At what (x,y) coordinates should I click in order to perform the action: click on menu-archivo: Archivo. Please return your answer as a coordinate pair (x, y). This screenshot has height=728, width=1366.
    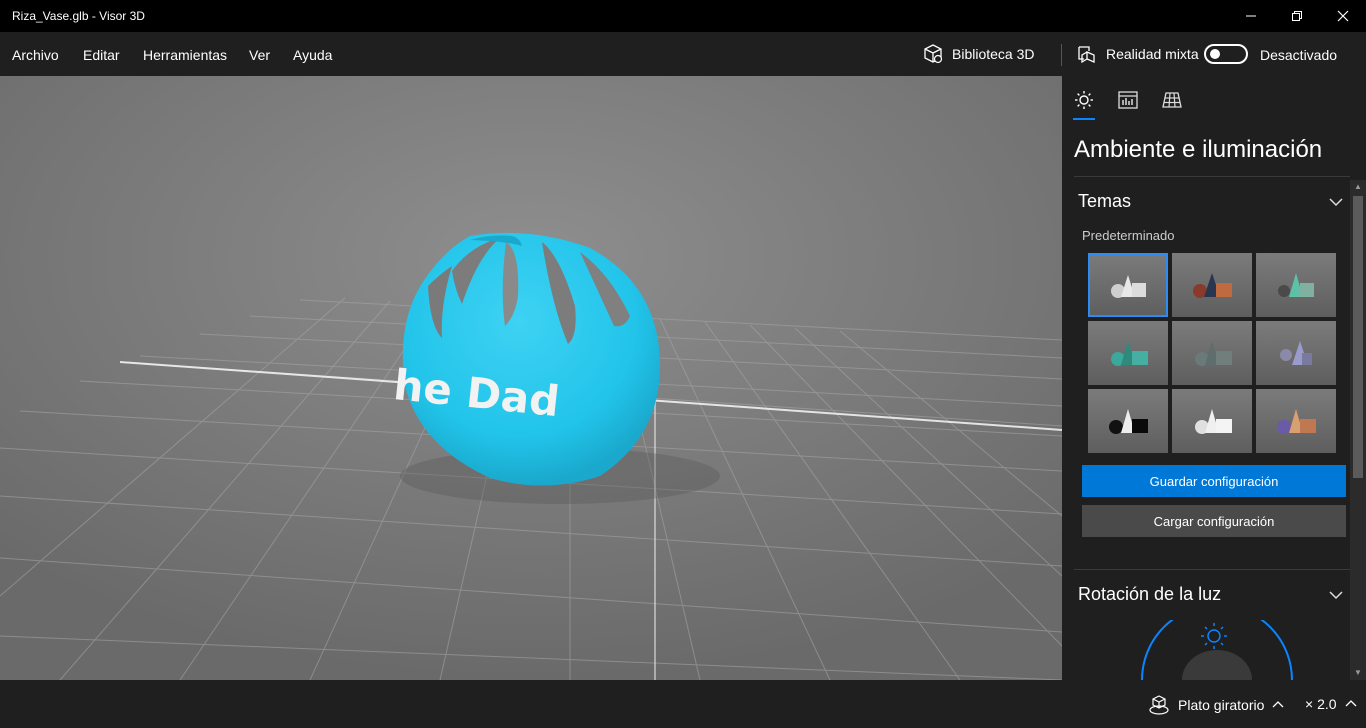
    Looking at the image, I should click on (35, 55).